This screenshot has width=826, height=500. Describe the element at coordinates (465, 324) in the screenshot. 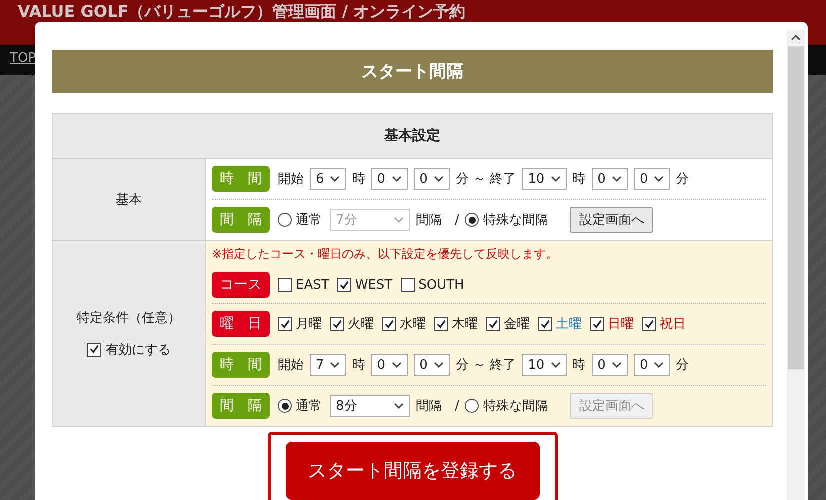

I see `checkbox-label: 木曜` at that location.